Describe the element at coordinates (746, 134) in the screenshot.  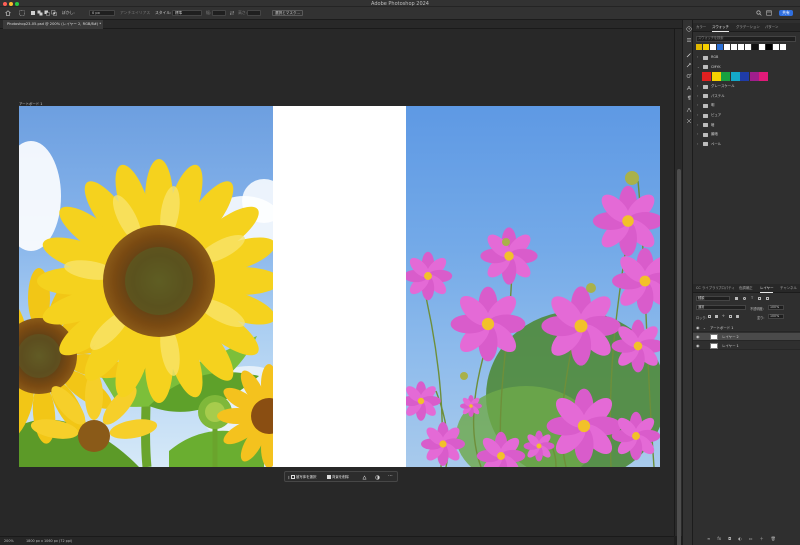
I see `swatch-group-row: › 最暗` at that location.